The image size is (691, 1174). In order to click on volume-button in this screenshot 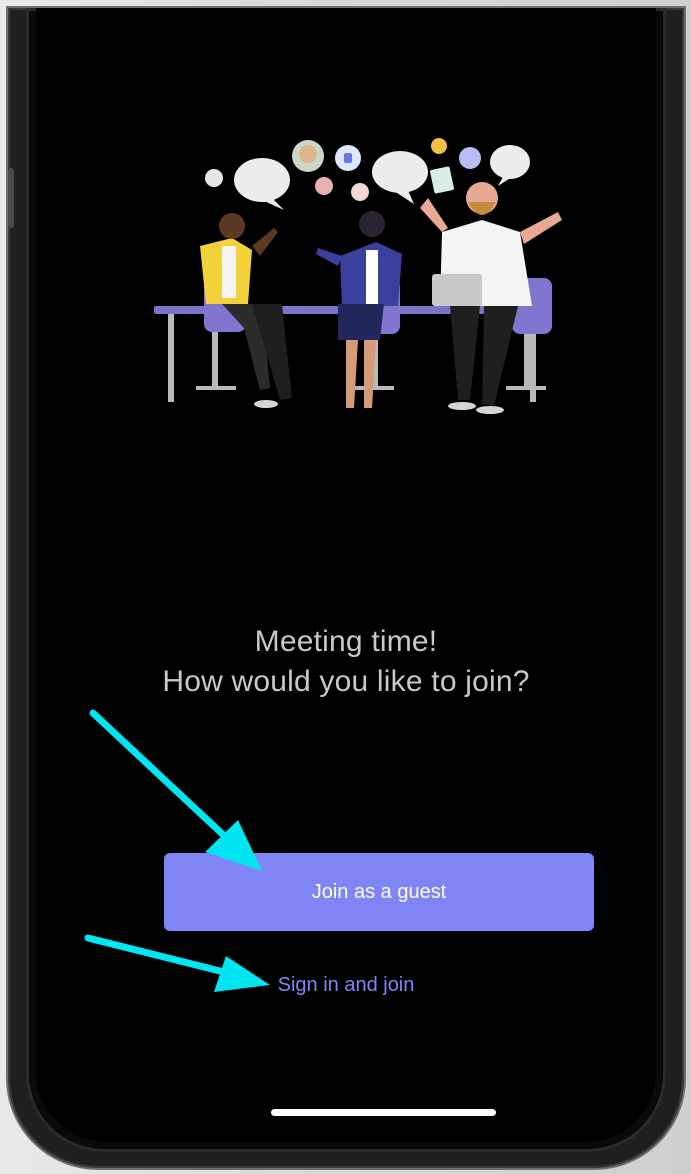, I will do `click(11, 198)`.